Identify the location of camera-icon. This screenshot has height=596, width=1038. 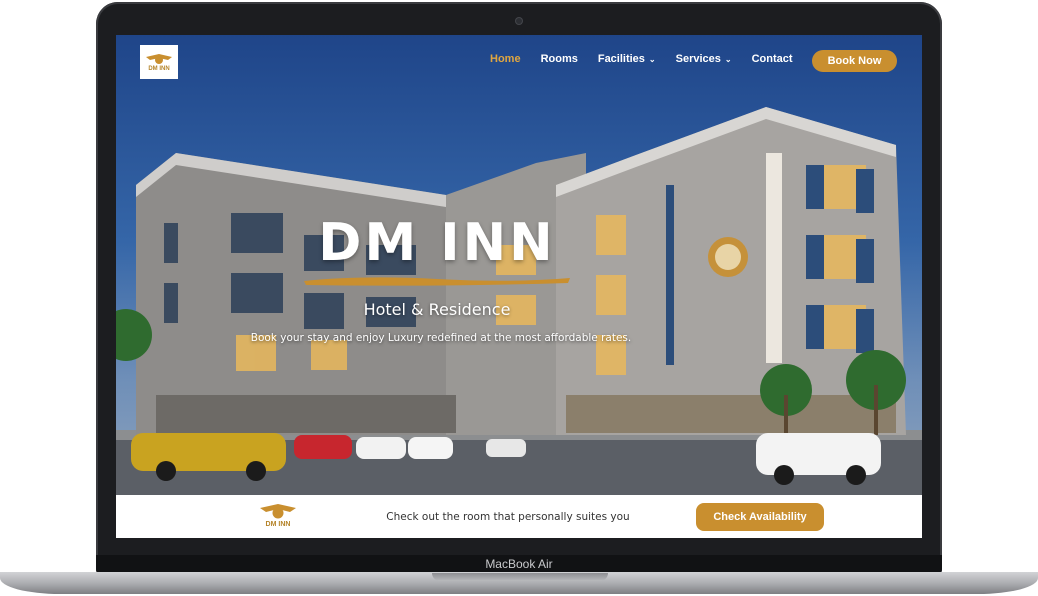
(519, 21).